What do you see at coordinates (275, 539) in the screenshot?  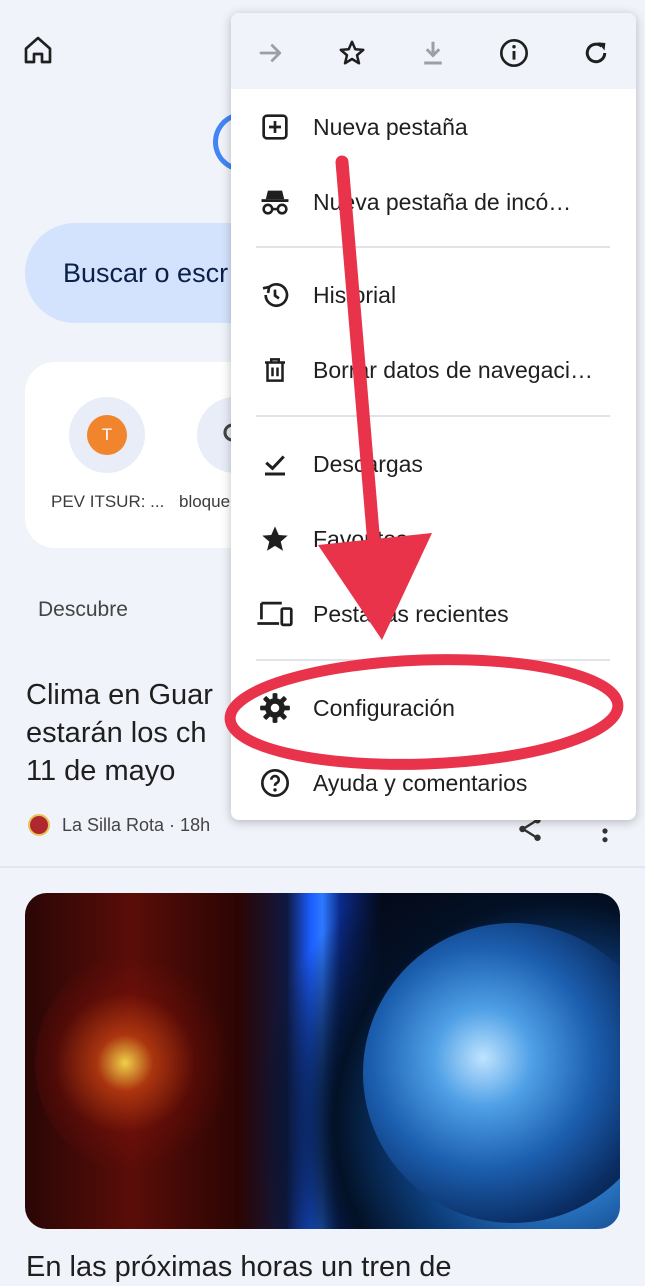 I see `star-filled-icon` at bounding box center [275, 539].